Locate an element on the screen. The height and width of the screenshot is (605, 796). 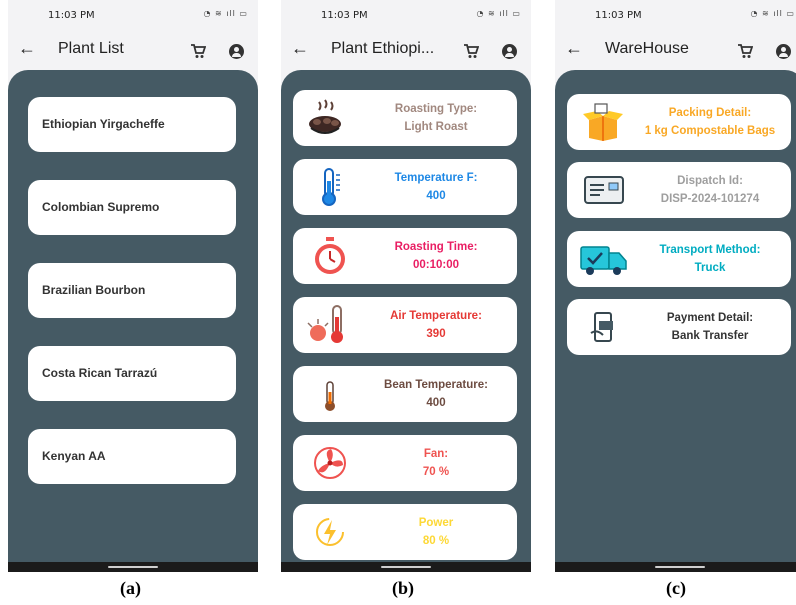
caption-c: (c) is located at coordinates (676, 588).